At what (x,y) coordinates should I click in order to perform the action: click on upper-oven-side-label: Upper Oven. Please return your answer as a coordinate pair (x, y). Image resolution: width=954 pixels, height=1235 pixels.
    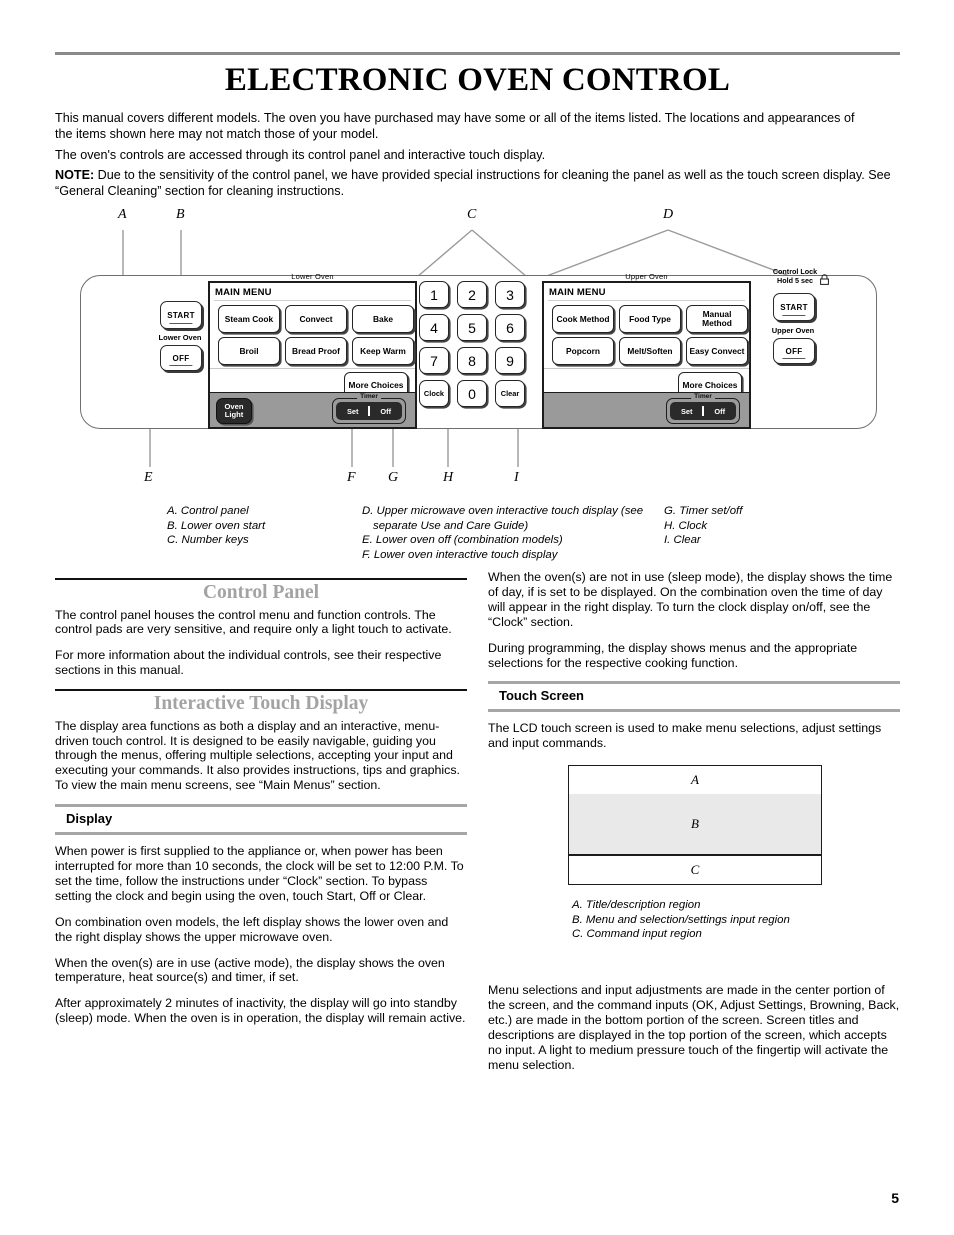
    Looking at the image, I should click on (793, 330).